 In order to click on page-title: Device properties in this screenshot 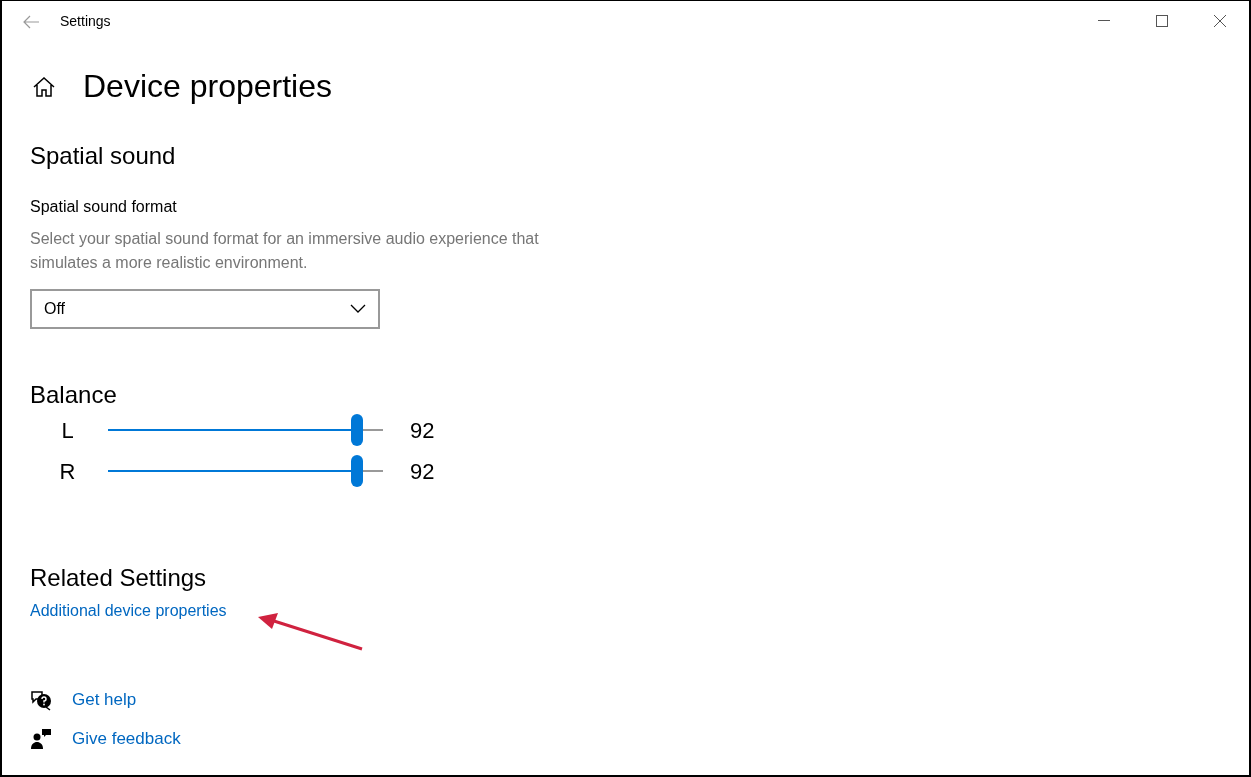, I will do `click(207, 87)`.